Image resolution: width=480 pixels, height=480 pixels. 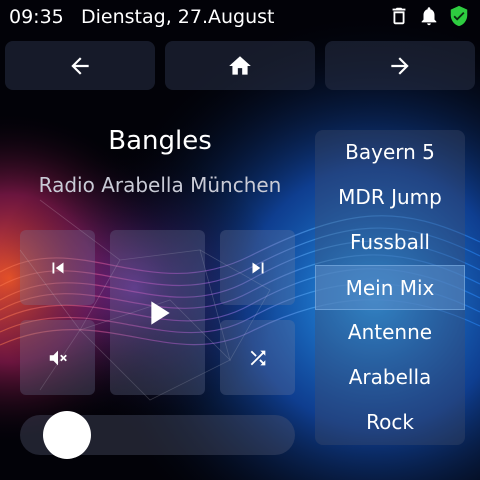 I want to click on home-icon, so click(x=240, y=65).